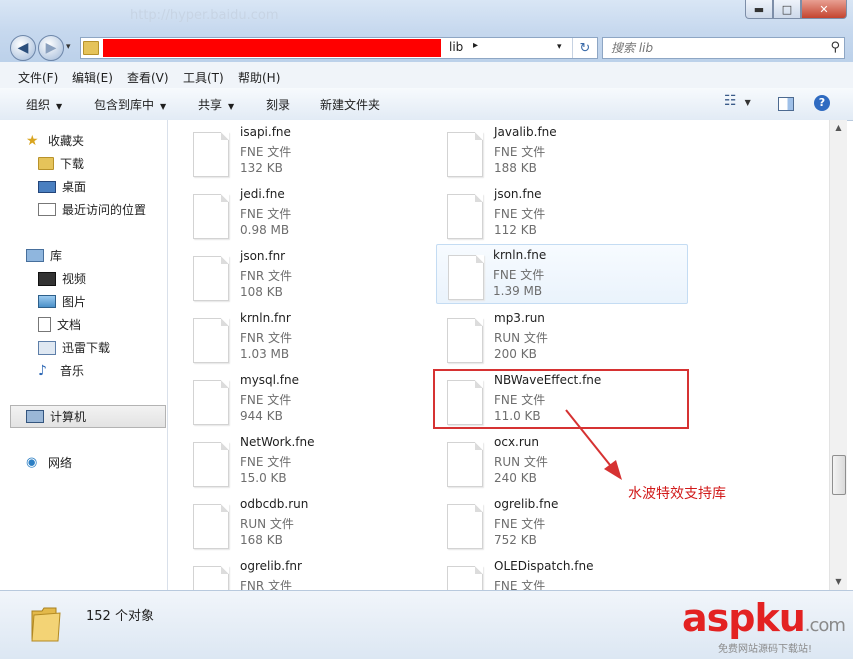 Image resolution: width=853 pixels, height=659 pixels. What do you see at coordinates (278, 104) in the screenshot?
I see `burn-button: 刻录` at bounding box center [278, 104].